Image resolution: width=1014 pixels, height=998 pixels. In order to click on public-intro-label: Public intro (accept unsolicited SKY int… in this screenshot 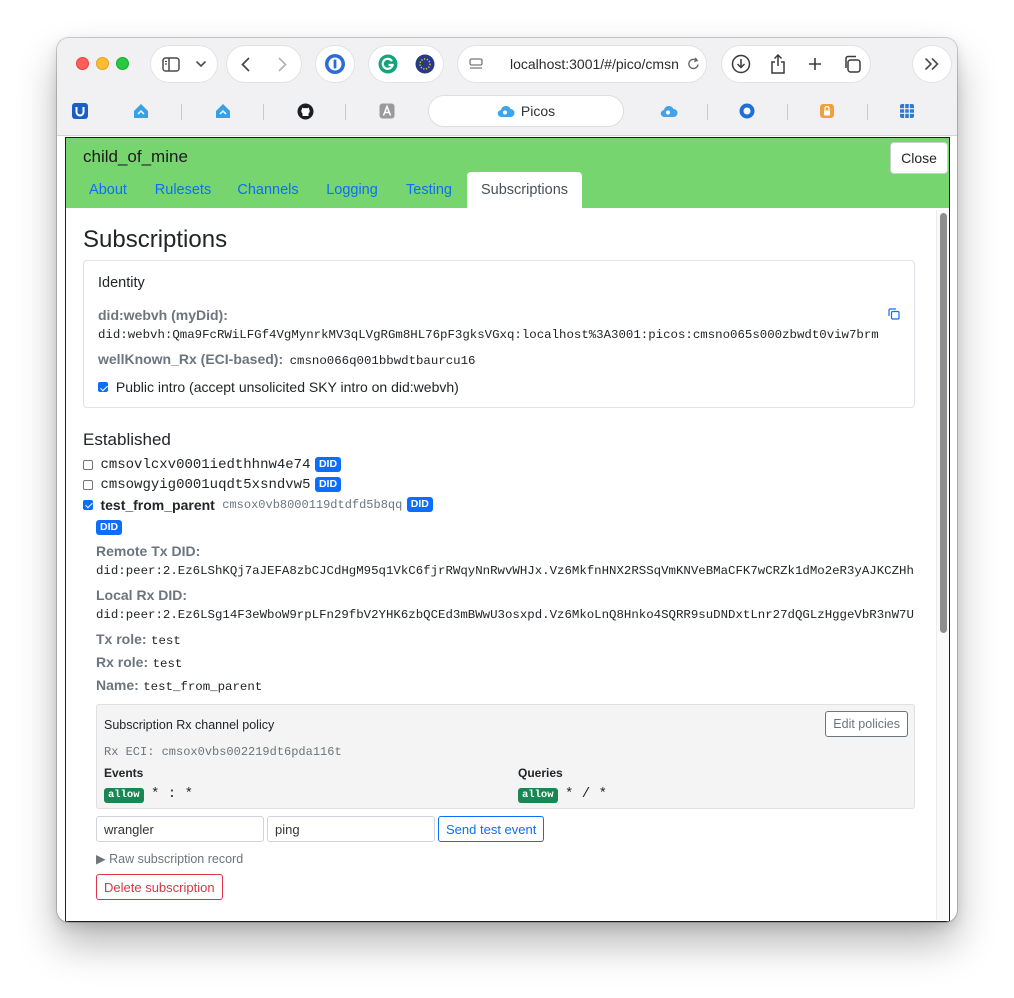, I will do `click(287, 387)`.